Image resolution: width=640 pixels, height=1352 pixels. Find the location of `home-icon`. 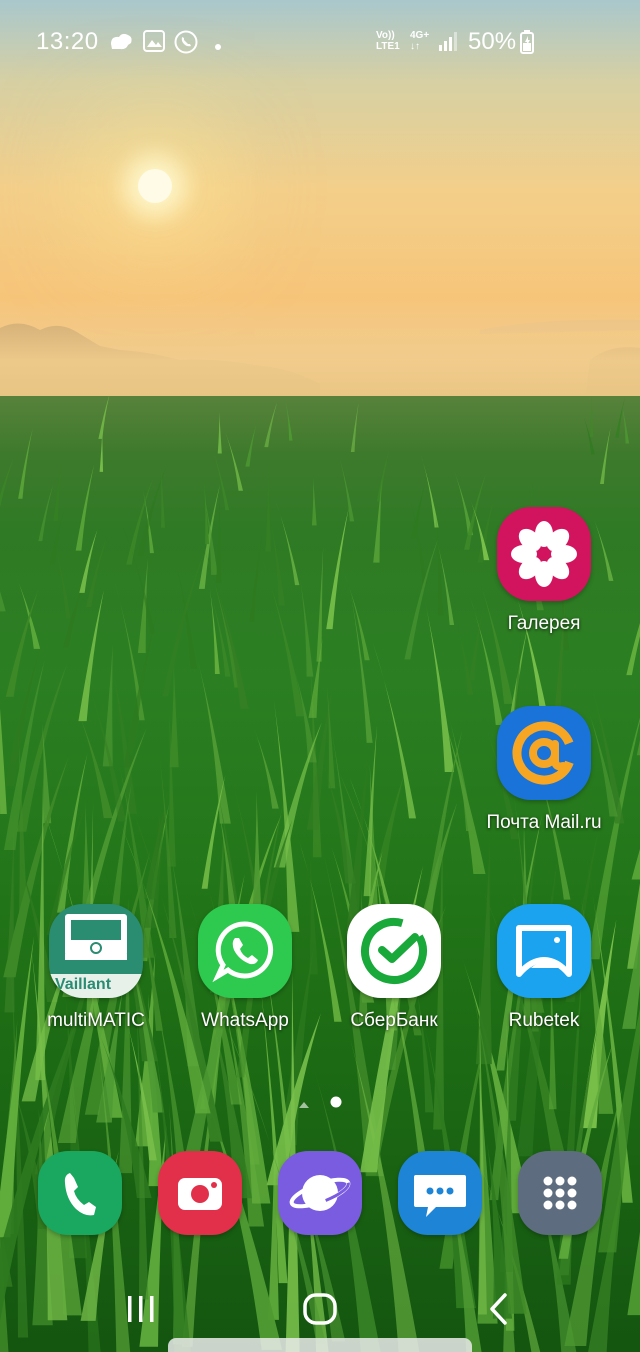

home-icon is located at coordinates (320, 1311).